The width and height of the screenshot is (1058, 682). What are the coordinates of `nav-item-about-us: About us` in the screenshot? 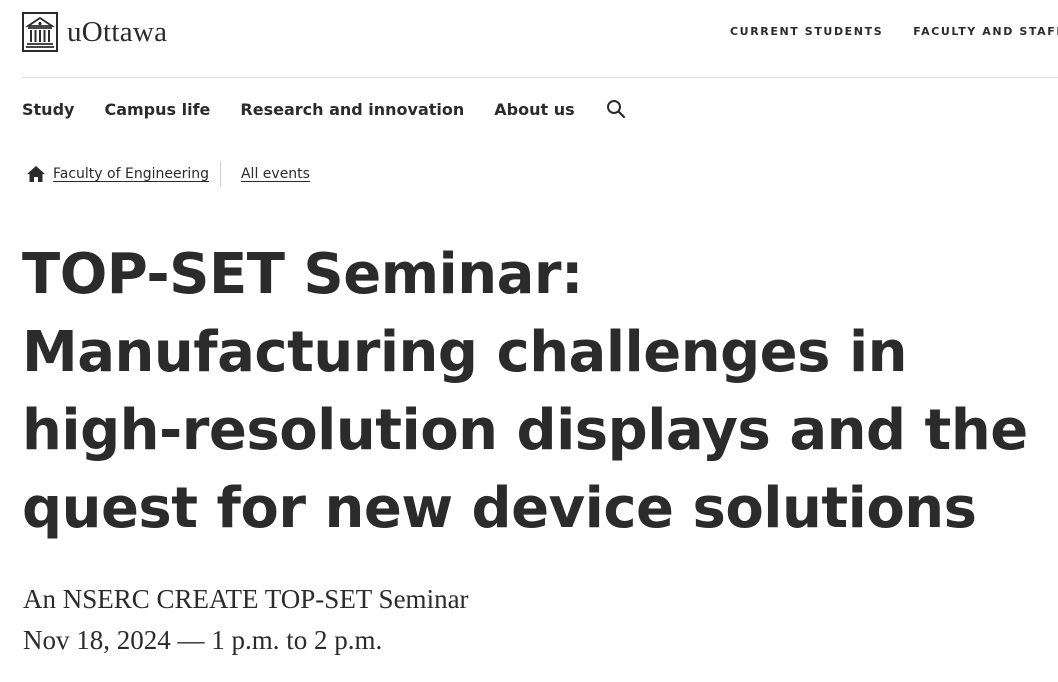 It's located at (534, 109).